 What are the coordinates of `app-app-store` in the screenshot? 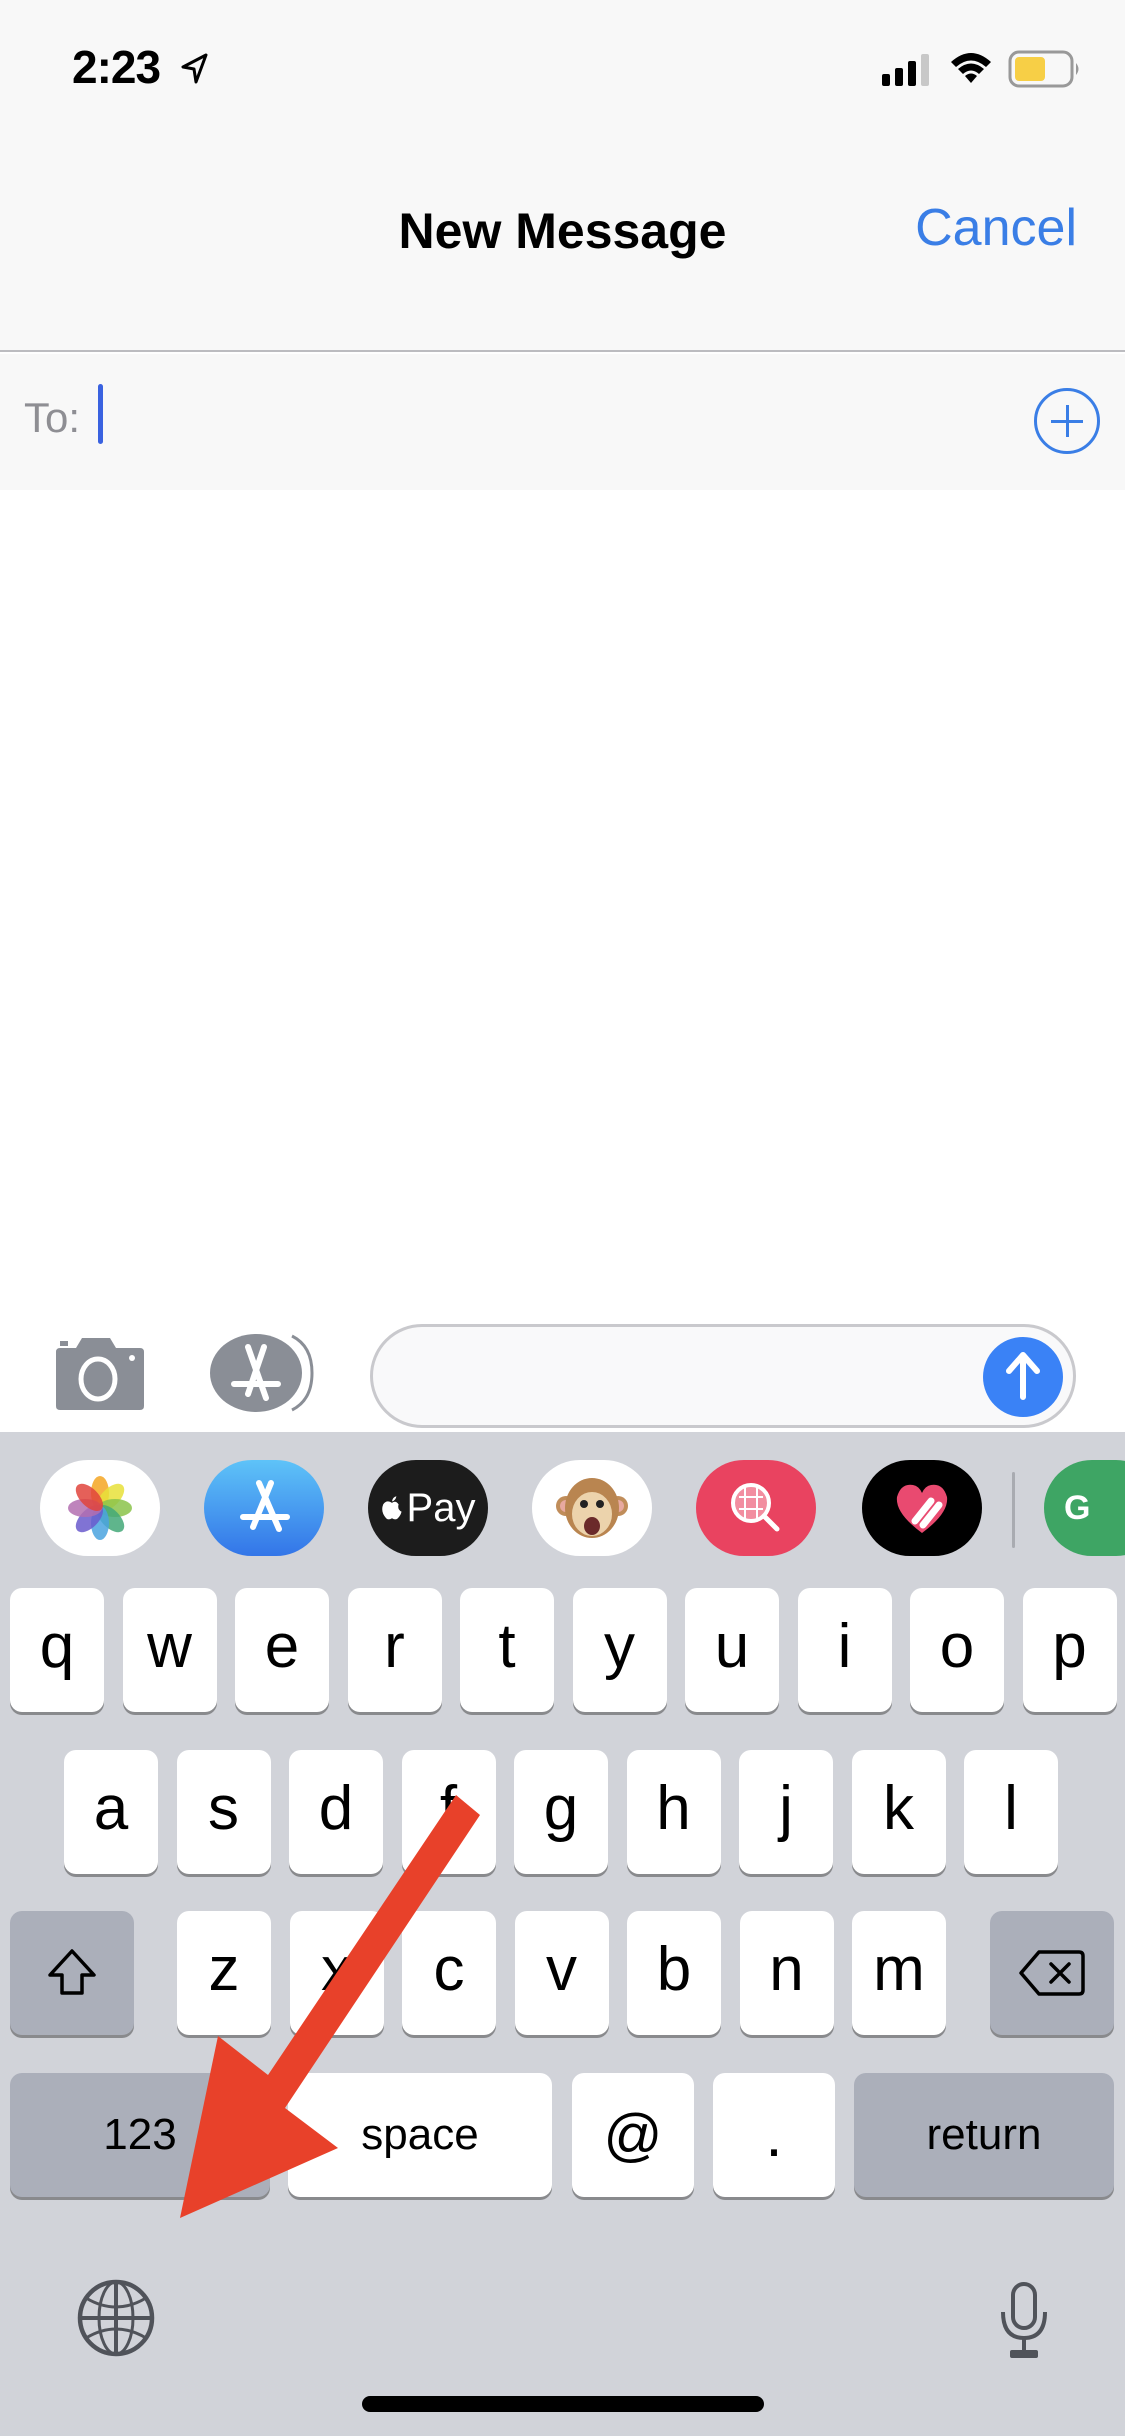 It's located at (264, 1508).